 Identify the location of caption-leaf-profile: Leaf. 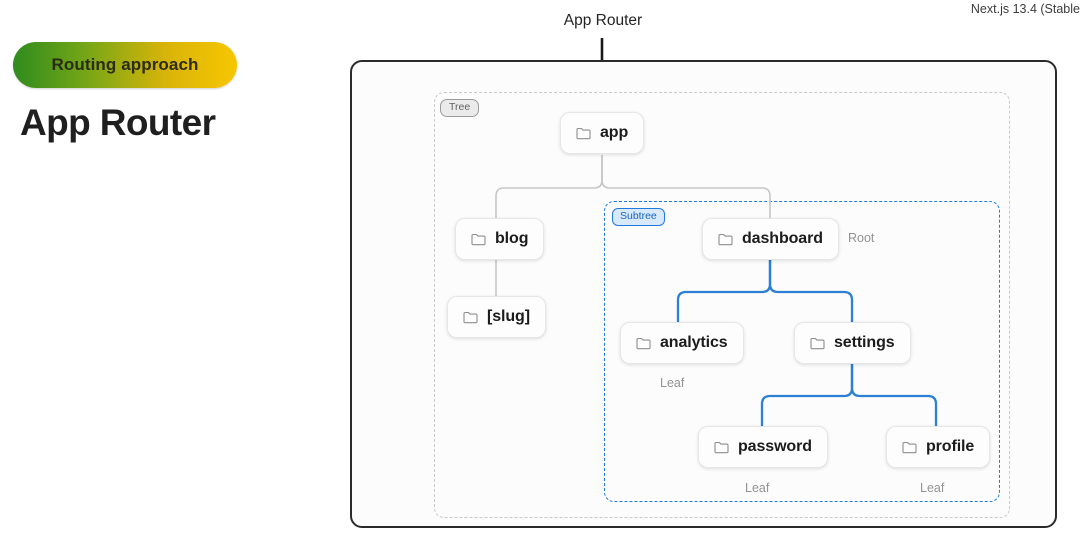
(932, 488).